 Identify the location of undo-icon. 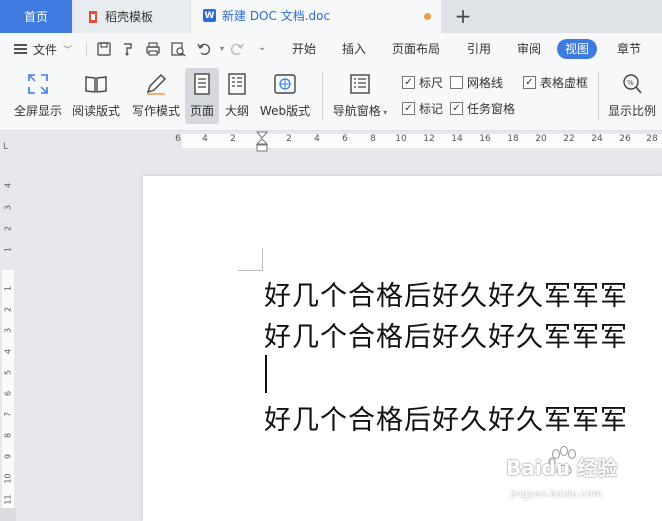
(204, 49).